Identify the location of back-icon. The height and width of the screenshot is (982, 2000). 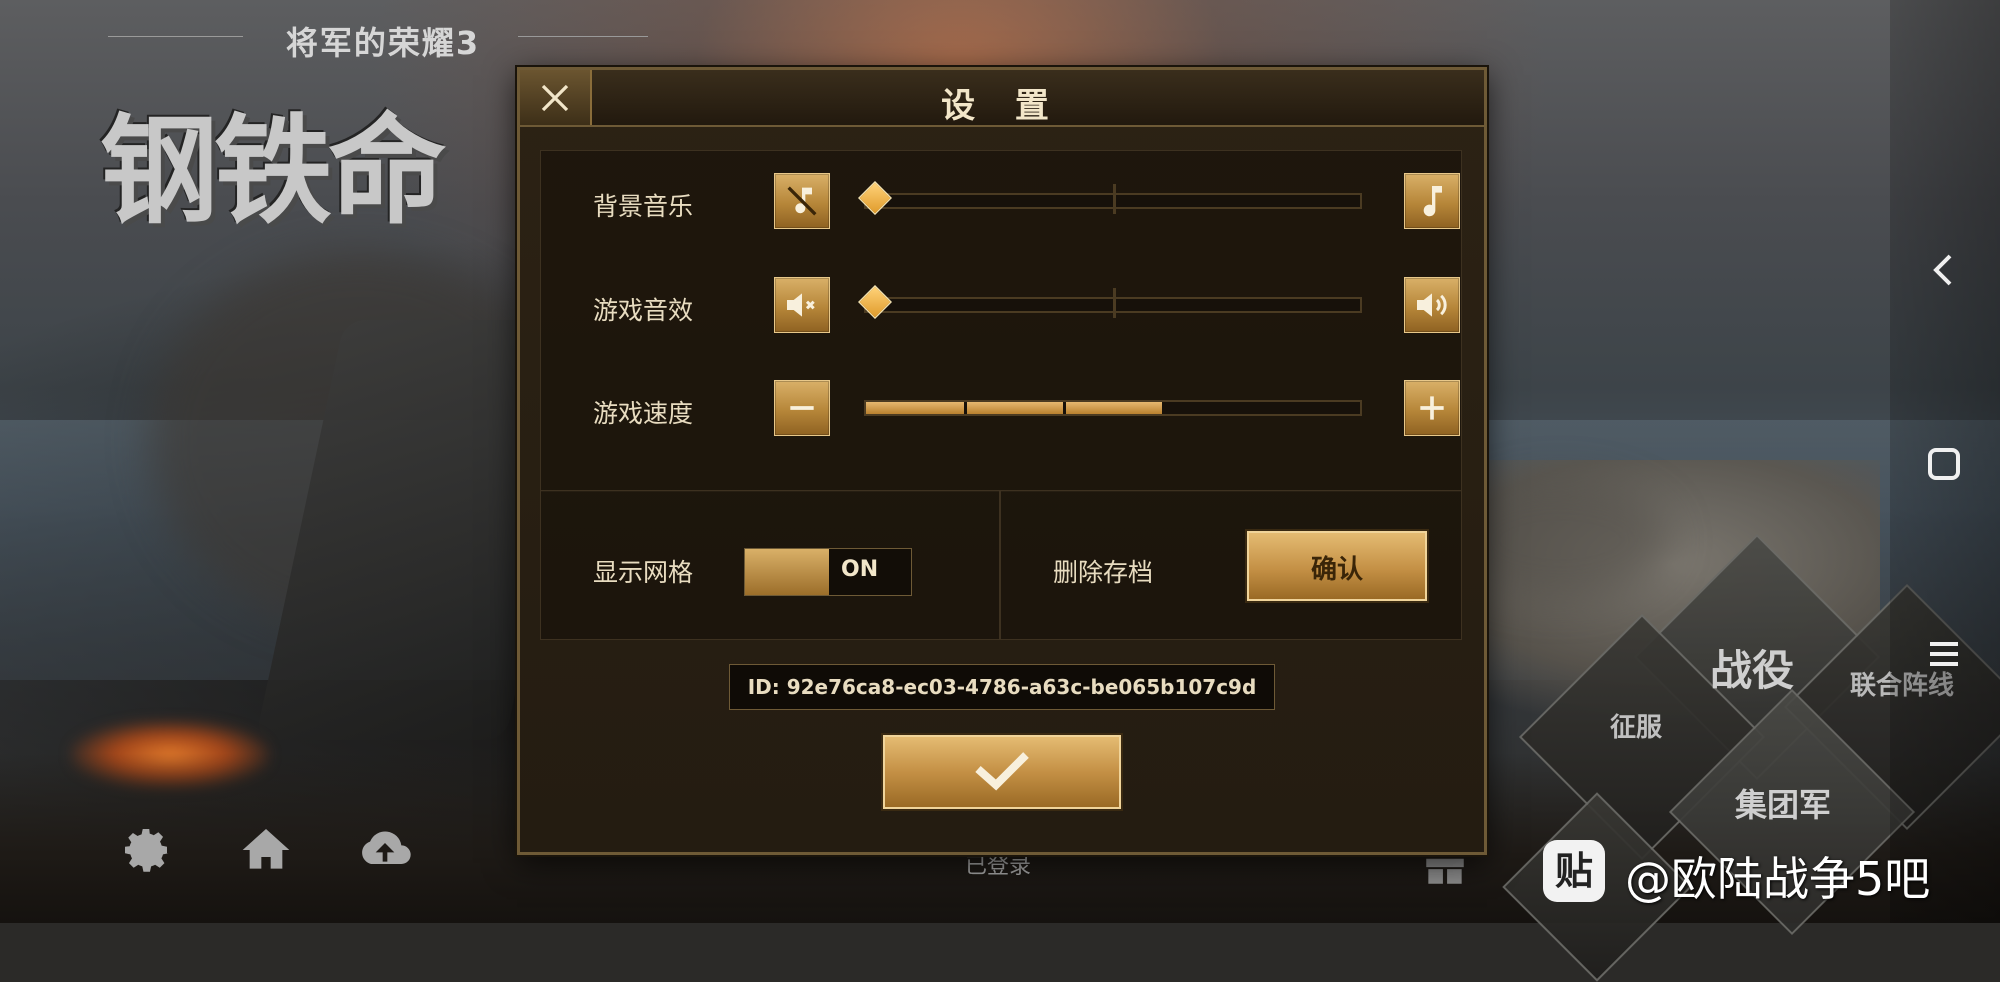
(1944, 270).